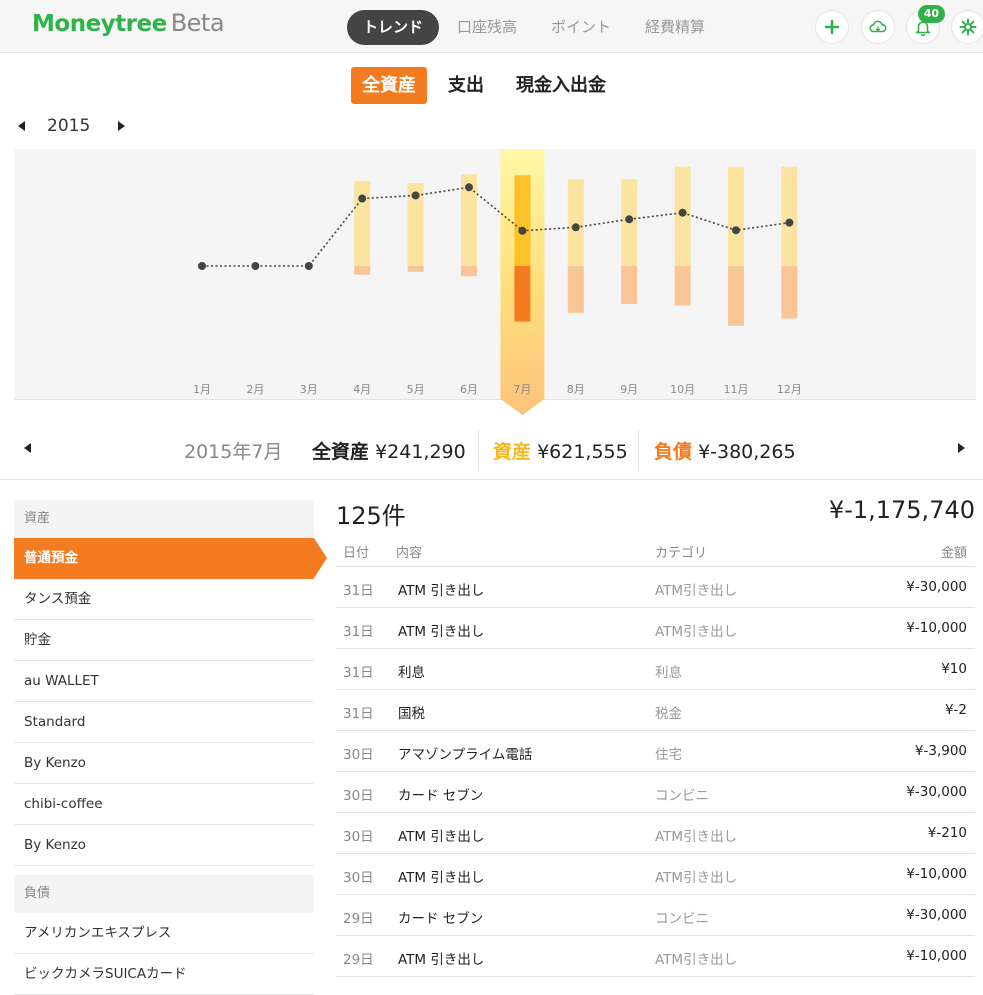 This screenshot has height=995, width=983. I want to click on transaction-row: 31日 ATM 引き出し ATM引き出し ¥-30,000, so click(655, 587).